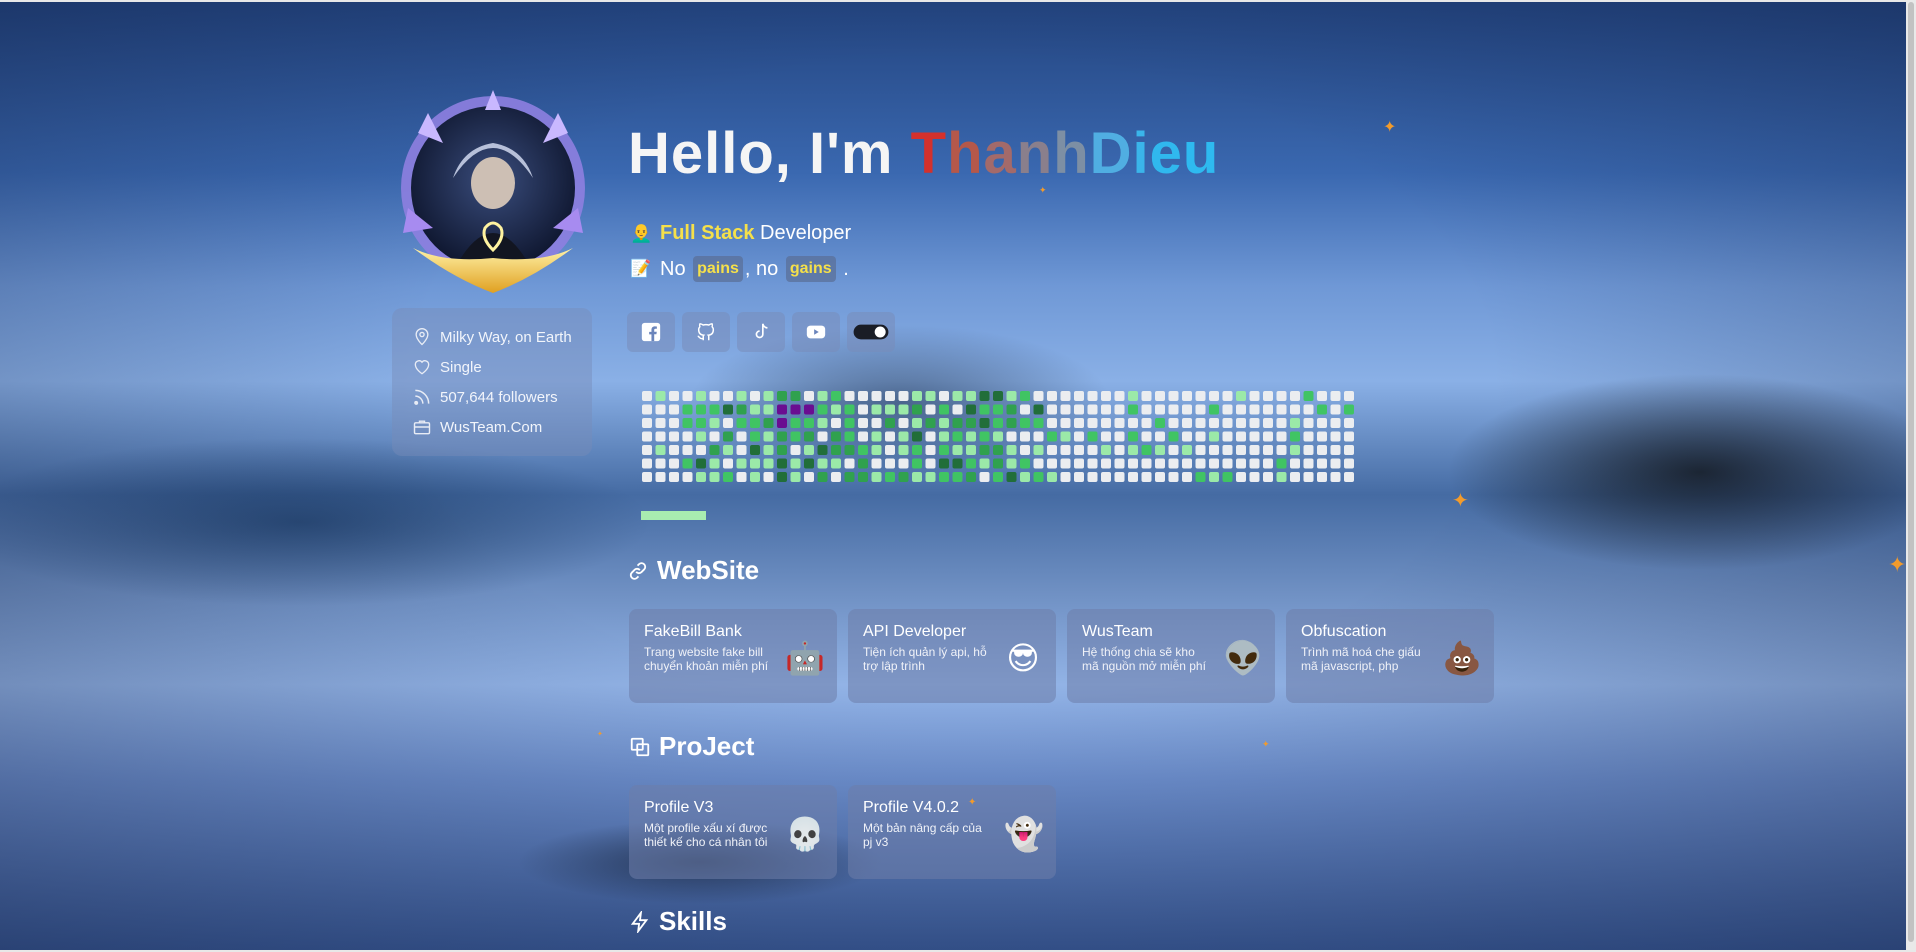 This screenshot has height=952, width=1916. Describe the element at coordinates (922, 835) in the screenshot. I see `card-description: Một bản nâng cấp của pj v3` at that location.